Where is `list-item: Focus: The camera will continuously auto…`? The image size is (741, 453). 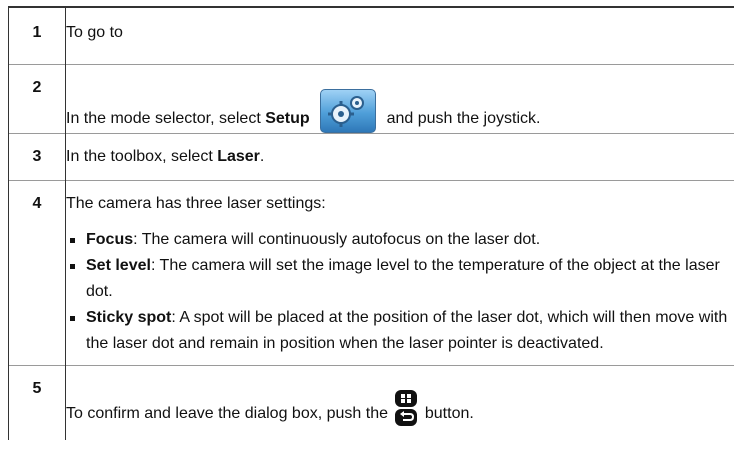 list-item: Focus: The camera will continuously auto… is located at coordinates (400, 240).